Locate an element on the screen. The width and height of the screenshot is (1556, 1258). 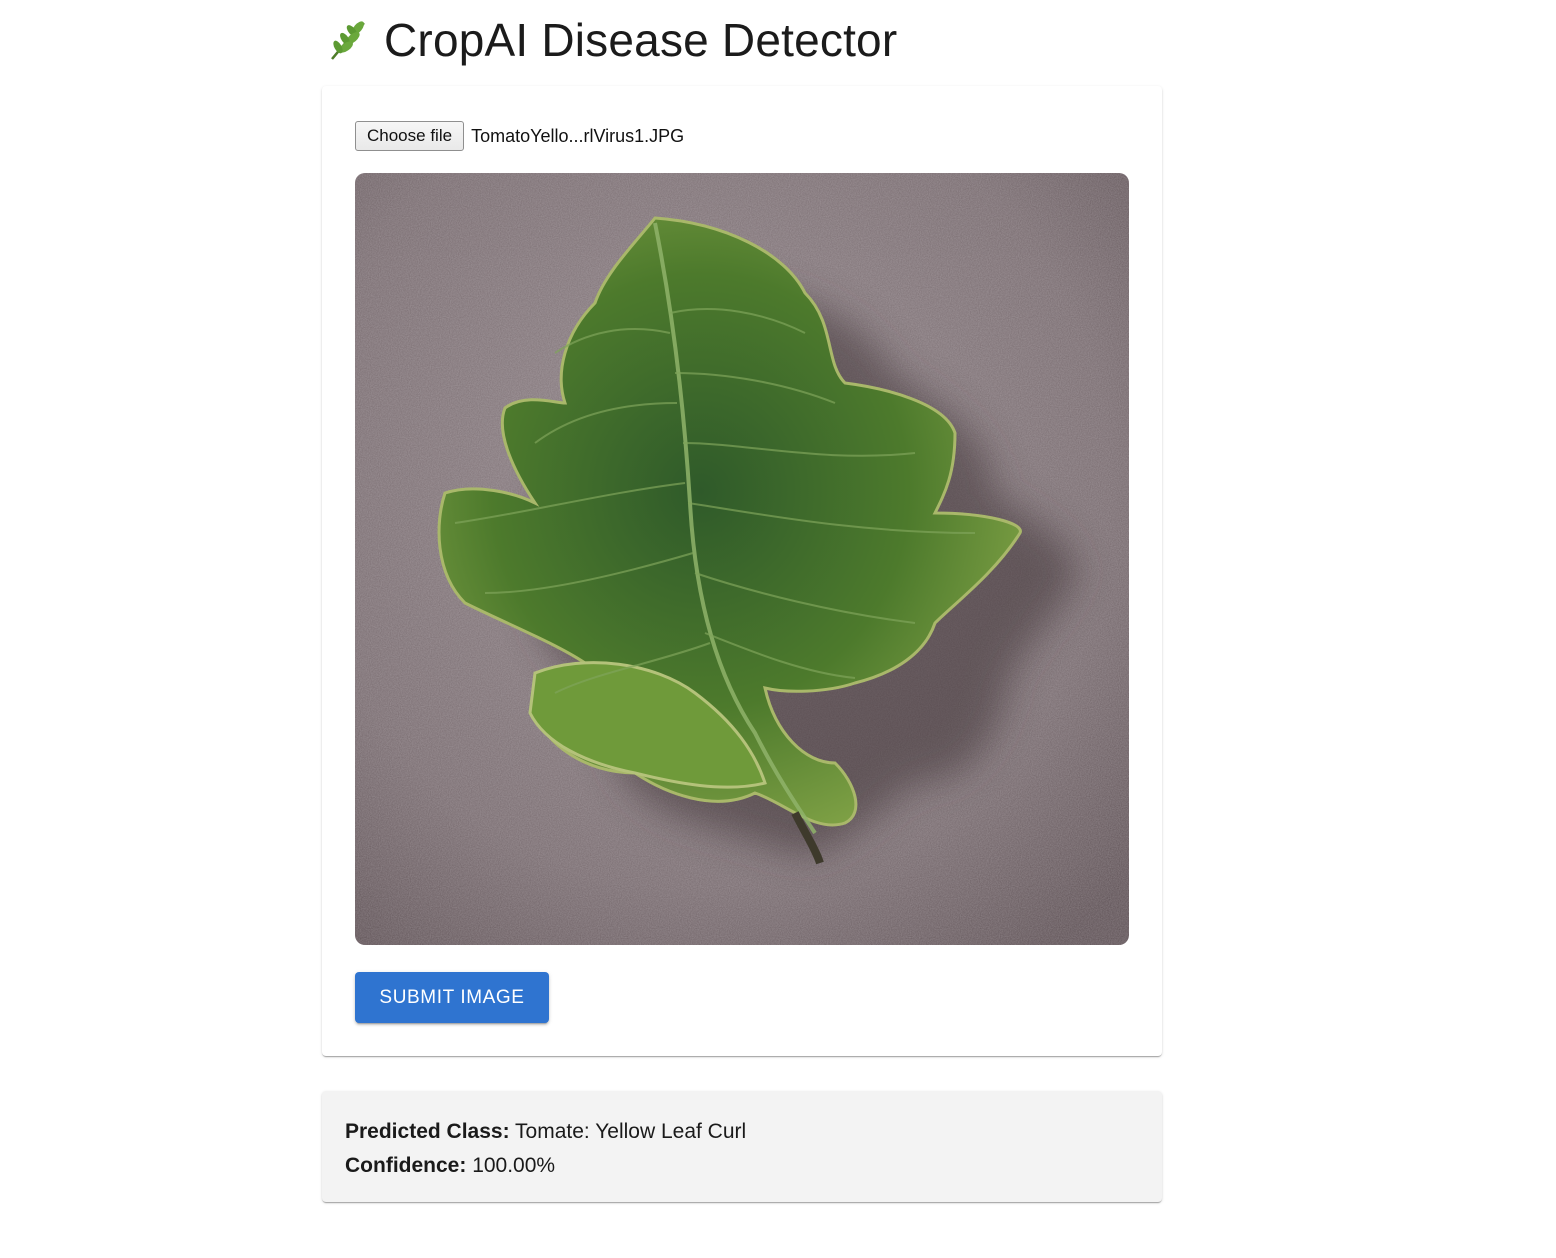
page-title: CropAI Disease Detector is located at coordinates (742, 40).